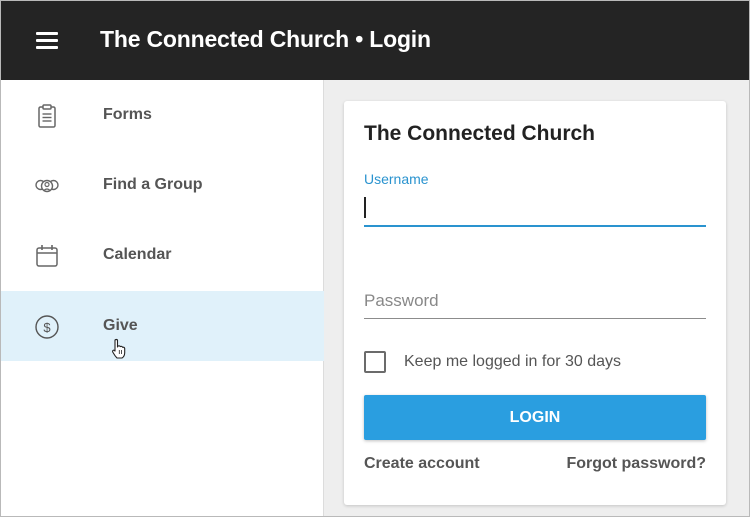 The width and height of the screenshot is (750, 517). What do you see at coordinates (127, 114) in the screenshot?
I see `sidebar-item-label: Forms` at bounding box center [127, 114].